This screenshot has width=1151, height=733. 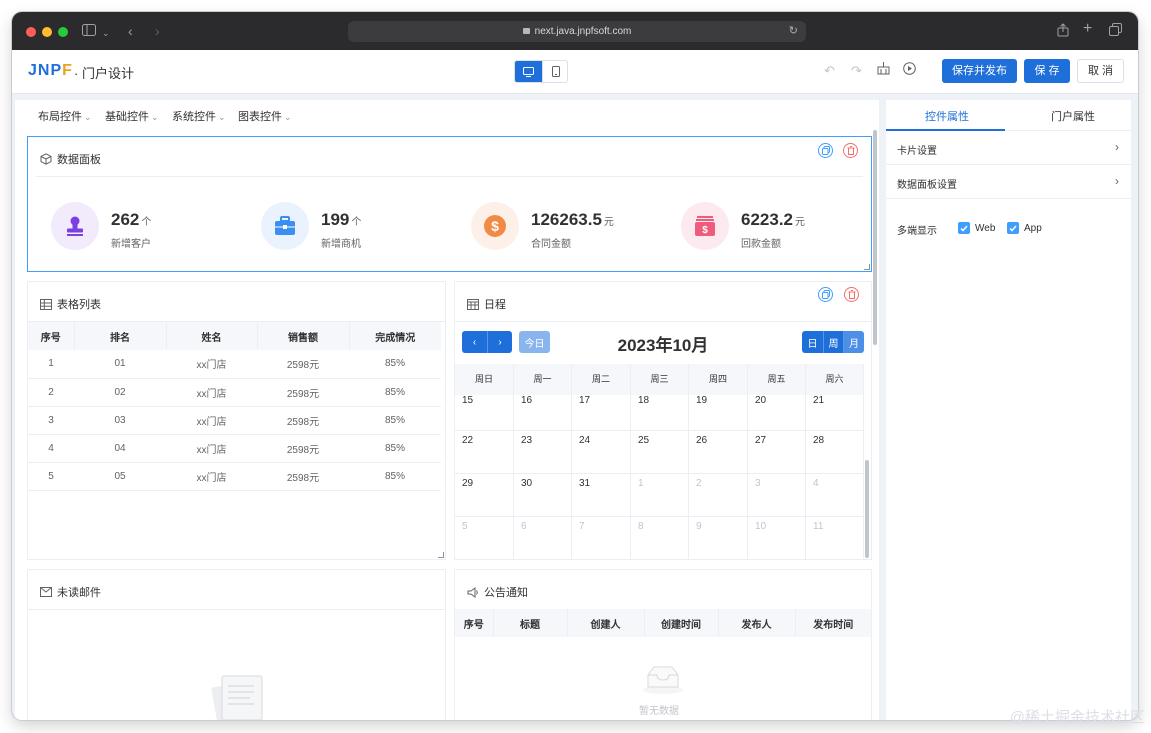 I want to click on unread-mail-card: 未读邮件, so click(x=236, y=644).